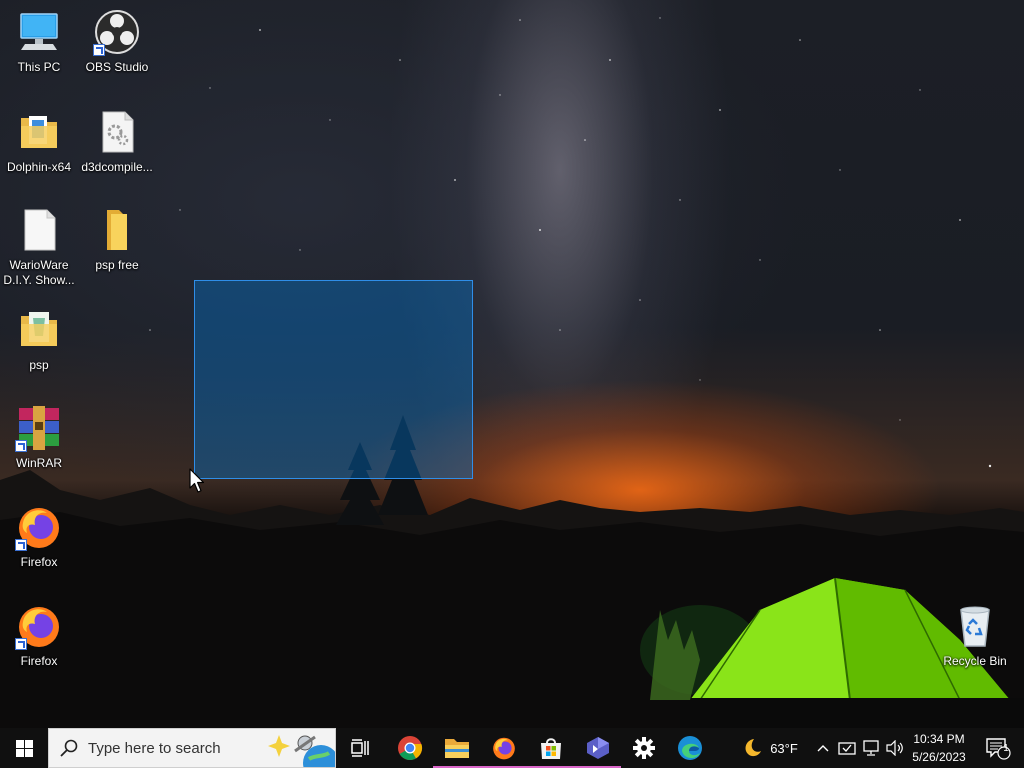 This screenshot has width=1024, height=768. Describe the element at coordinates (154, 748) in the screenshot. I see `search-placeholder: Type here to search` at that location.